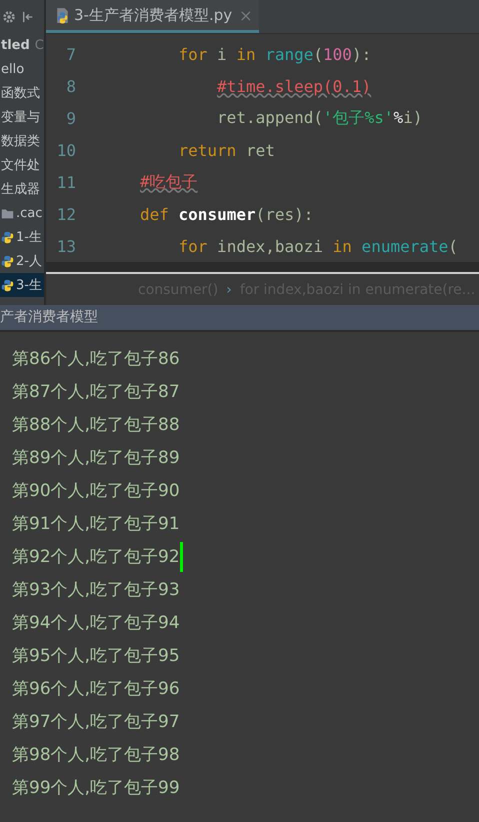 This screenshot has width=479, height=822. I want to click on output-line: 第88个人,吃了包子88, so click(96, 425).